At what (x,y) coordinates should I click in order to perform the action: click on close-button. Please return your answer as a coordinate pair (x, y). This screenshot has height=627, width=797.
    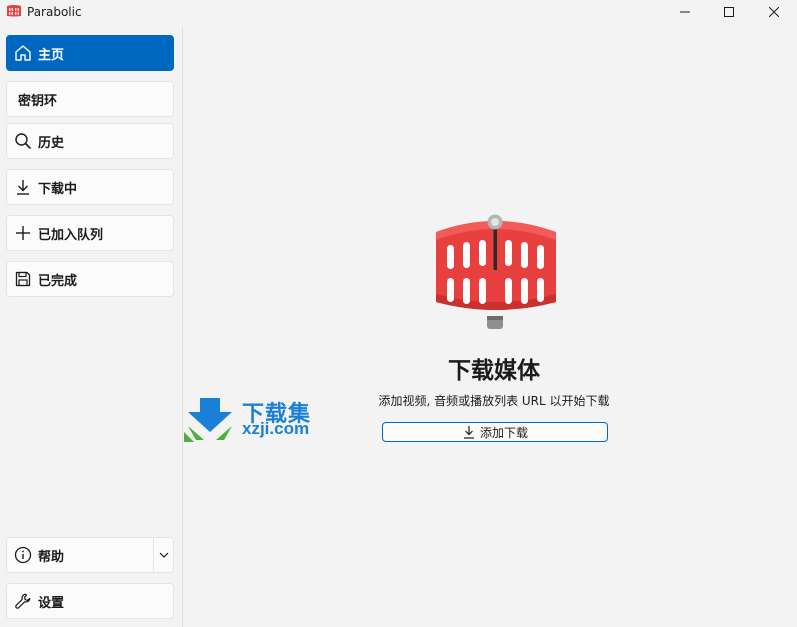
    Looking at the image, I should click on (774, 12).